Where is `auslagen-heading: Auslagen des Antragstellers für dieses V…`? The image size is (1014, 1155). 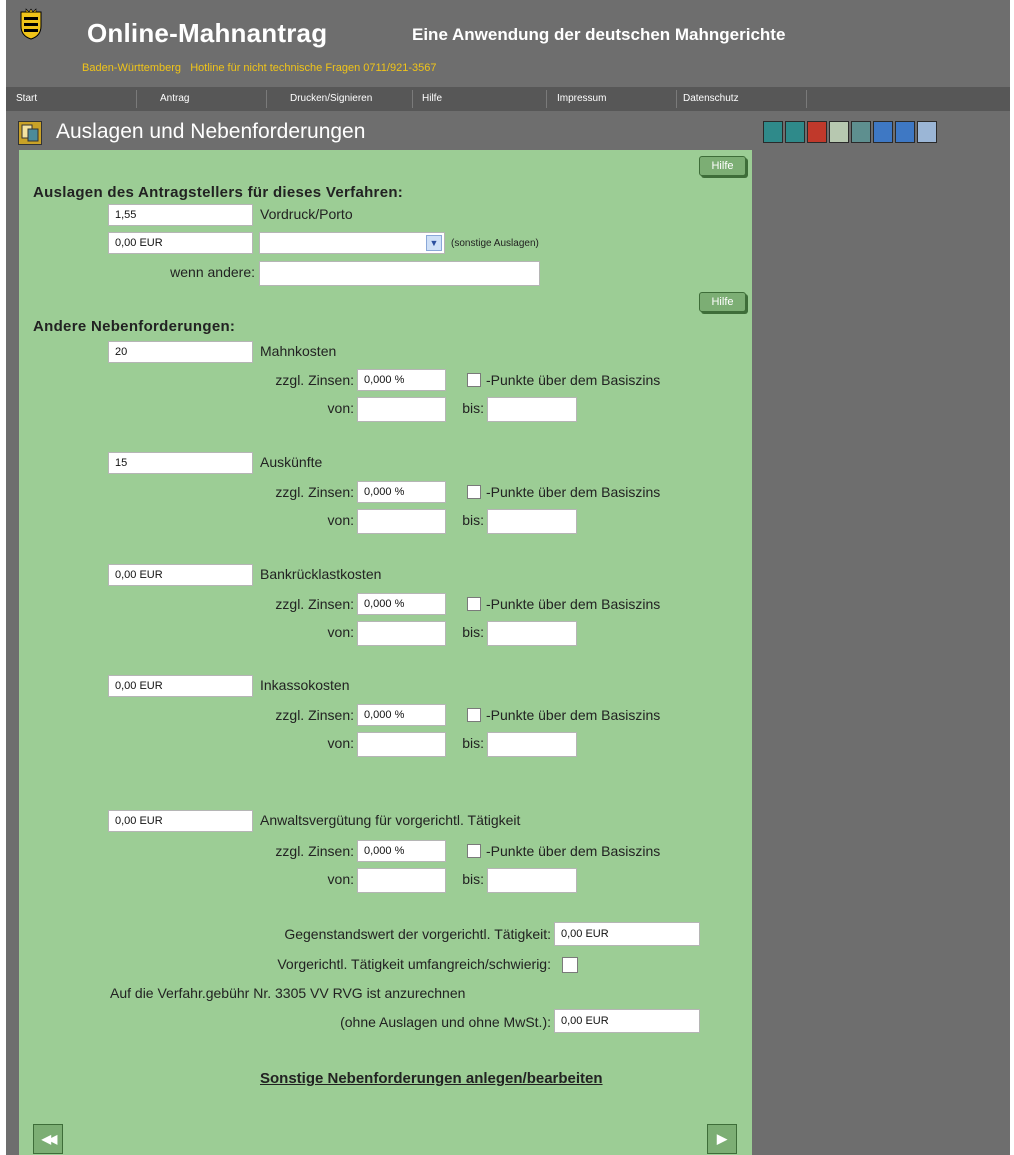 auslagen-heading: Auslagen des Antragstellers für dieses V… is located at coordinates (218, 192).